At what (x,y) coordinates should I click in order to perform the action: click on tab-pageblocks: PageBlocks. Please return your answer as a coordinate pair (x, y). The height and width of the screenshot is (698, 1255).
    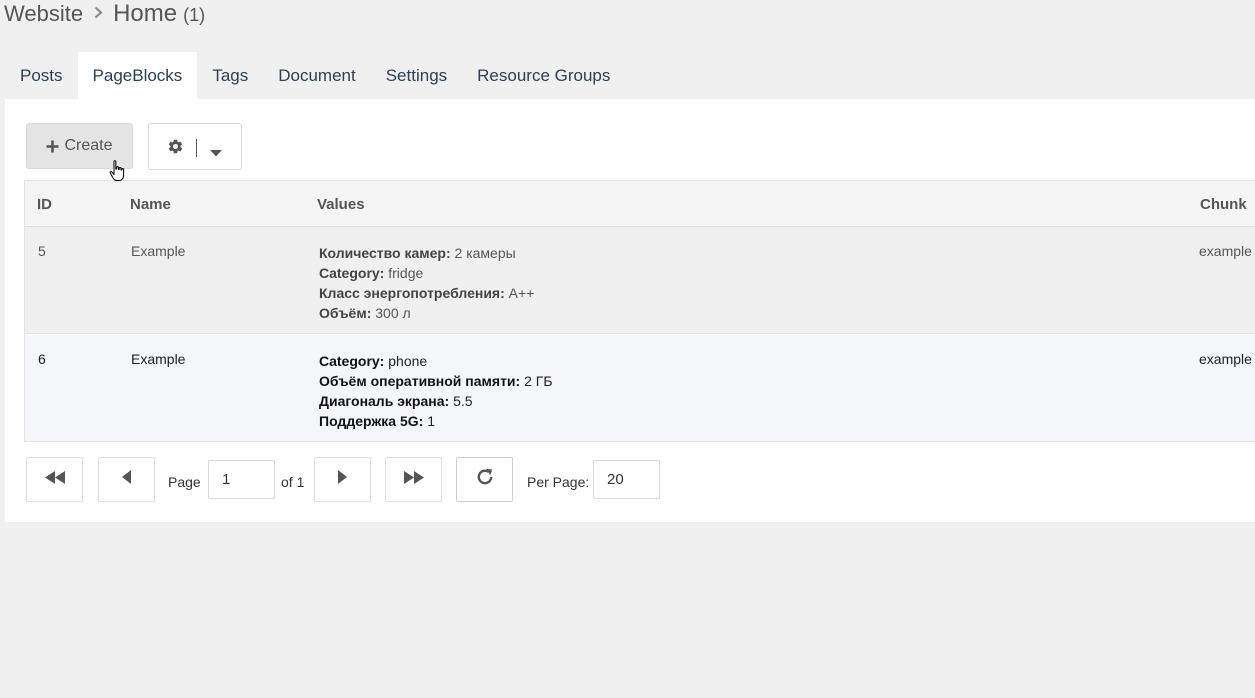
    Looking at the image, I should click on (137, 75).